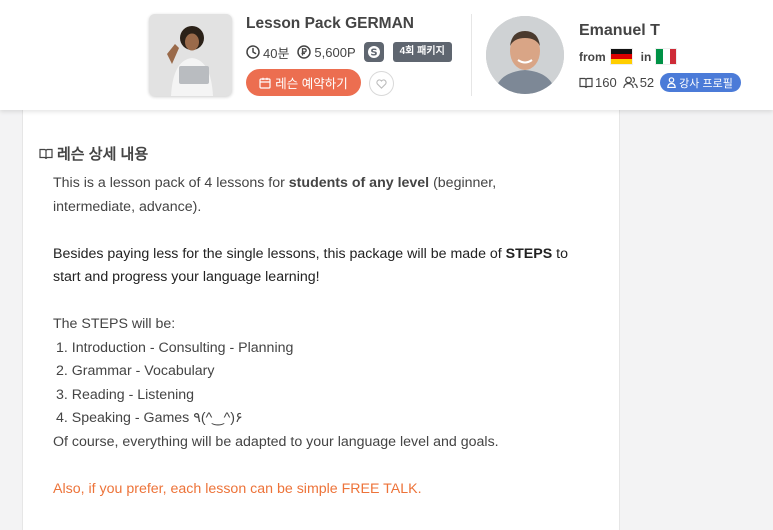 This screenshot has height=530, width=773. I want to click on lesson-details-heading: 레슨 상세 내용, so click(93, 153).